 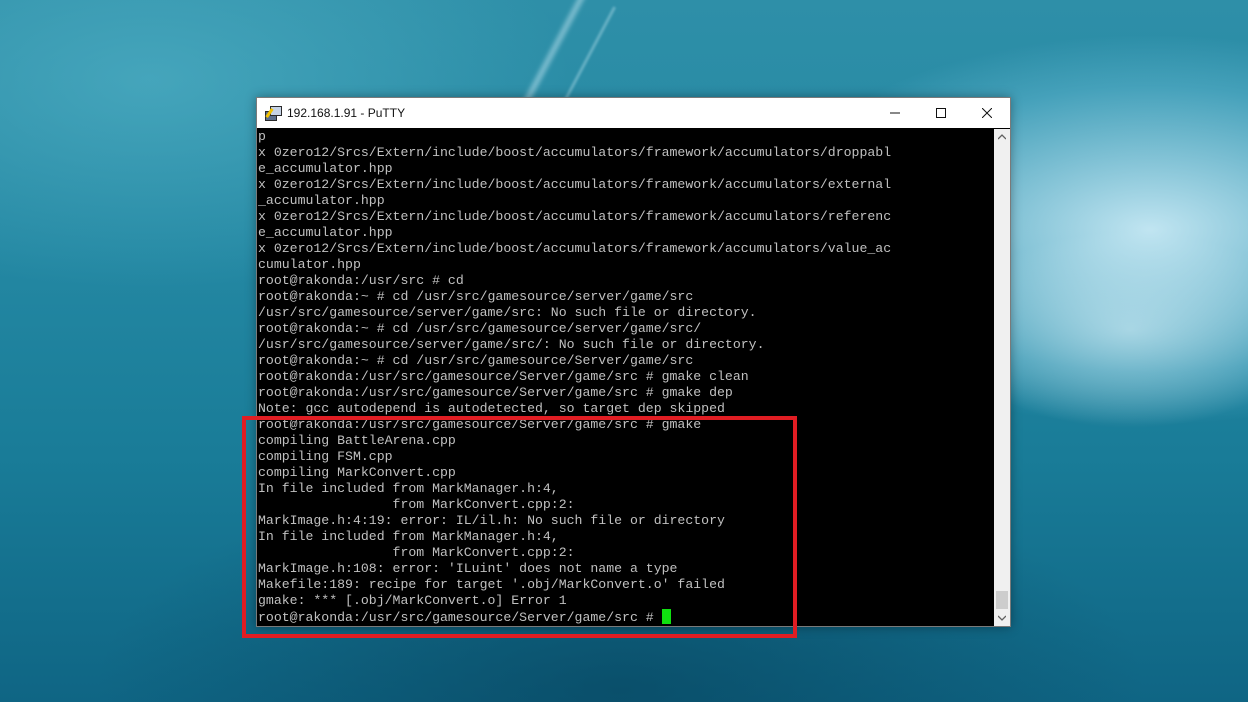 What do you see at coordinates (633, 113) in the screenshot?
I see `title-bar: 192.168.1.91 - PuTTY` at bounding box center [633, 113].